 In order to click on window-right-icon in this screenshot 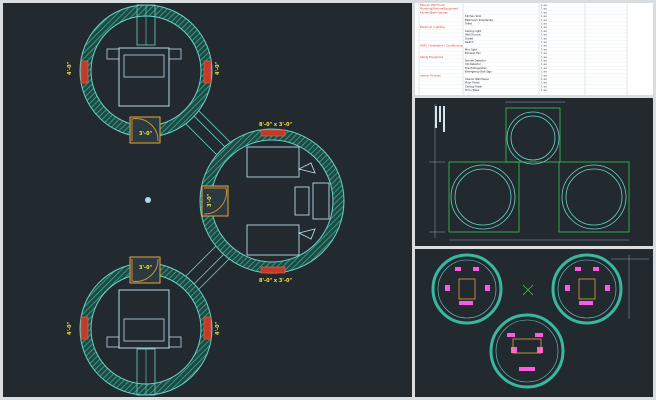, I will do `click(207, 72)`.